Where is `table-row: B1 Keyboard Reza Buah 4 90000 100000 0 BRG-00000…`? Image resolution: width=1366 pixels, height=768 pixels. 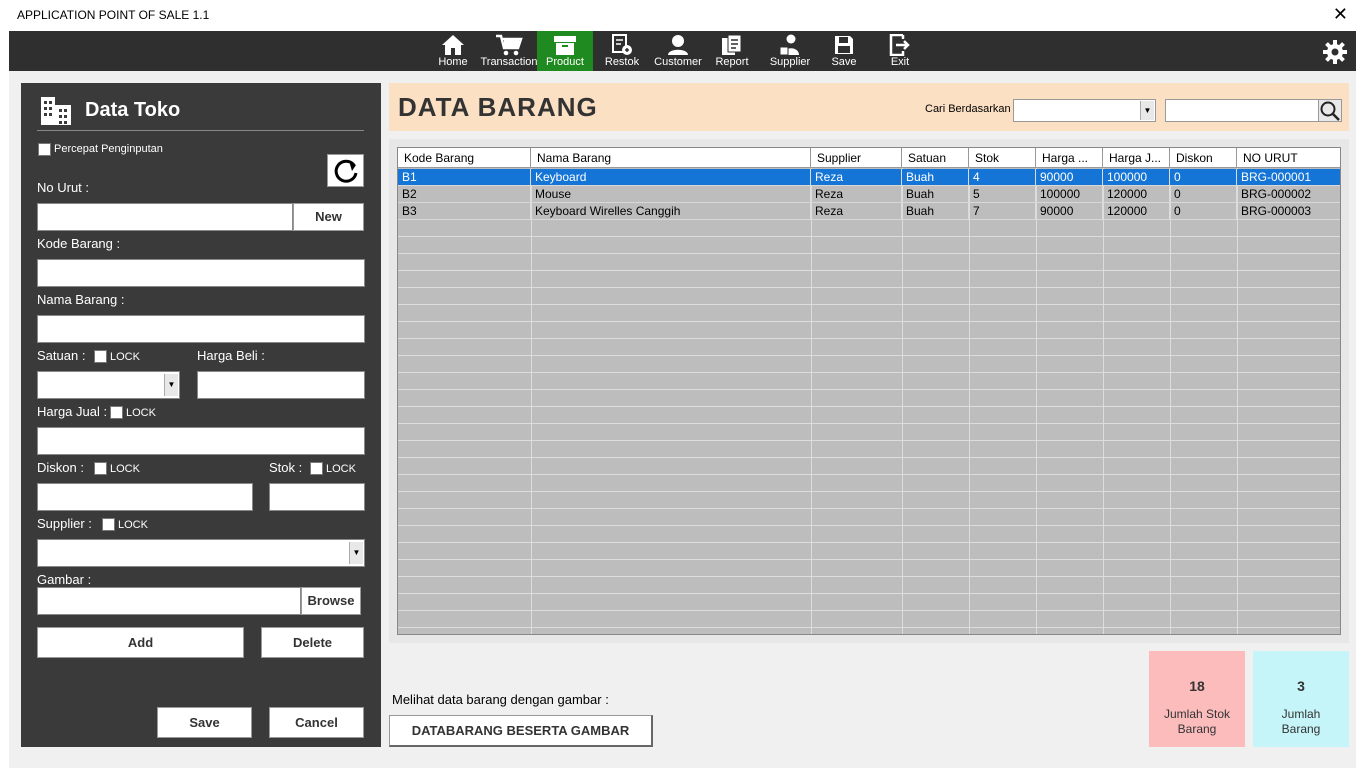
table-row: B1 Keyboard Reza Buah 4 90000 100000 0 BRG-00000… is located at coordinates (869, 177).